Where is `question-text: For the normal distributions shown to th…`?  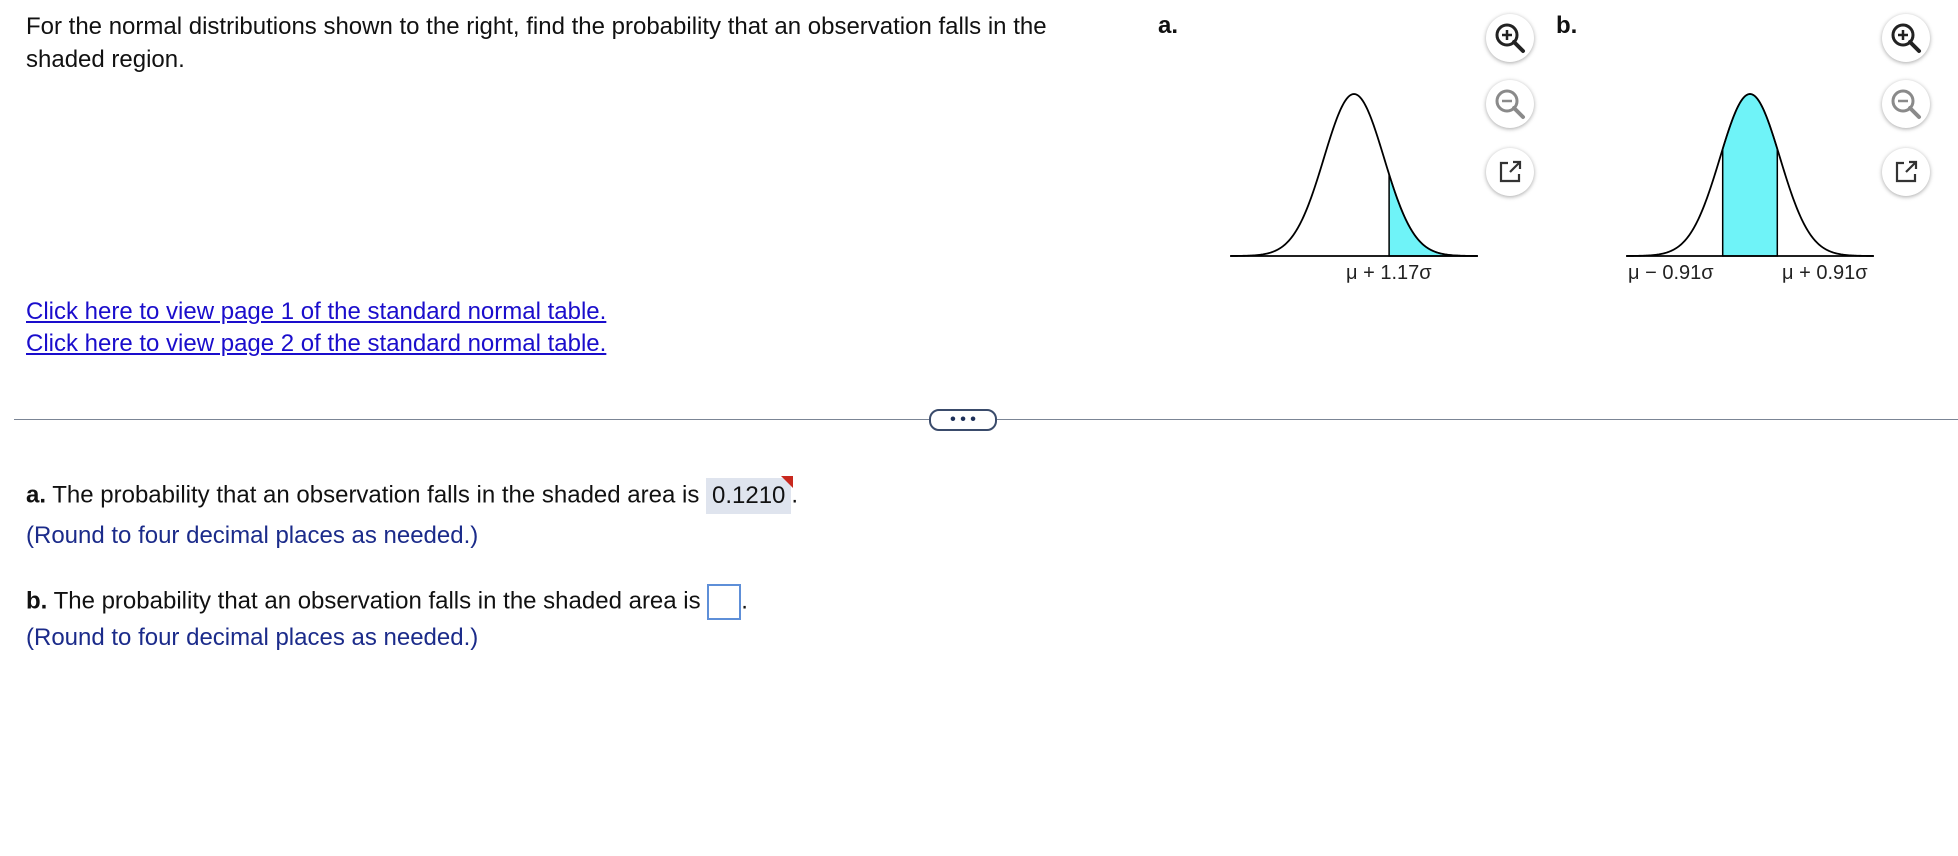 question-text: For the normal distributions shown to th… is located at coordinates (536, 43).